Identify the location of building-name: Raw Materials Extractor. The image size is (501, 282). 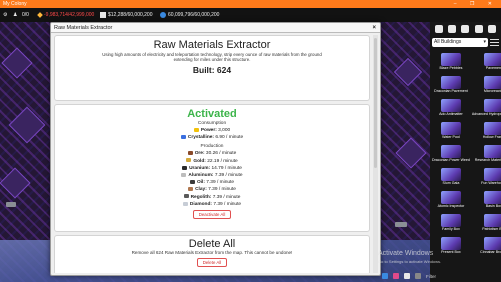
(212, 45).